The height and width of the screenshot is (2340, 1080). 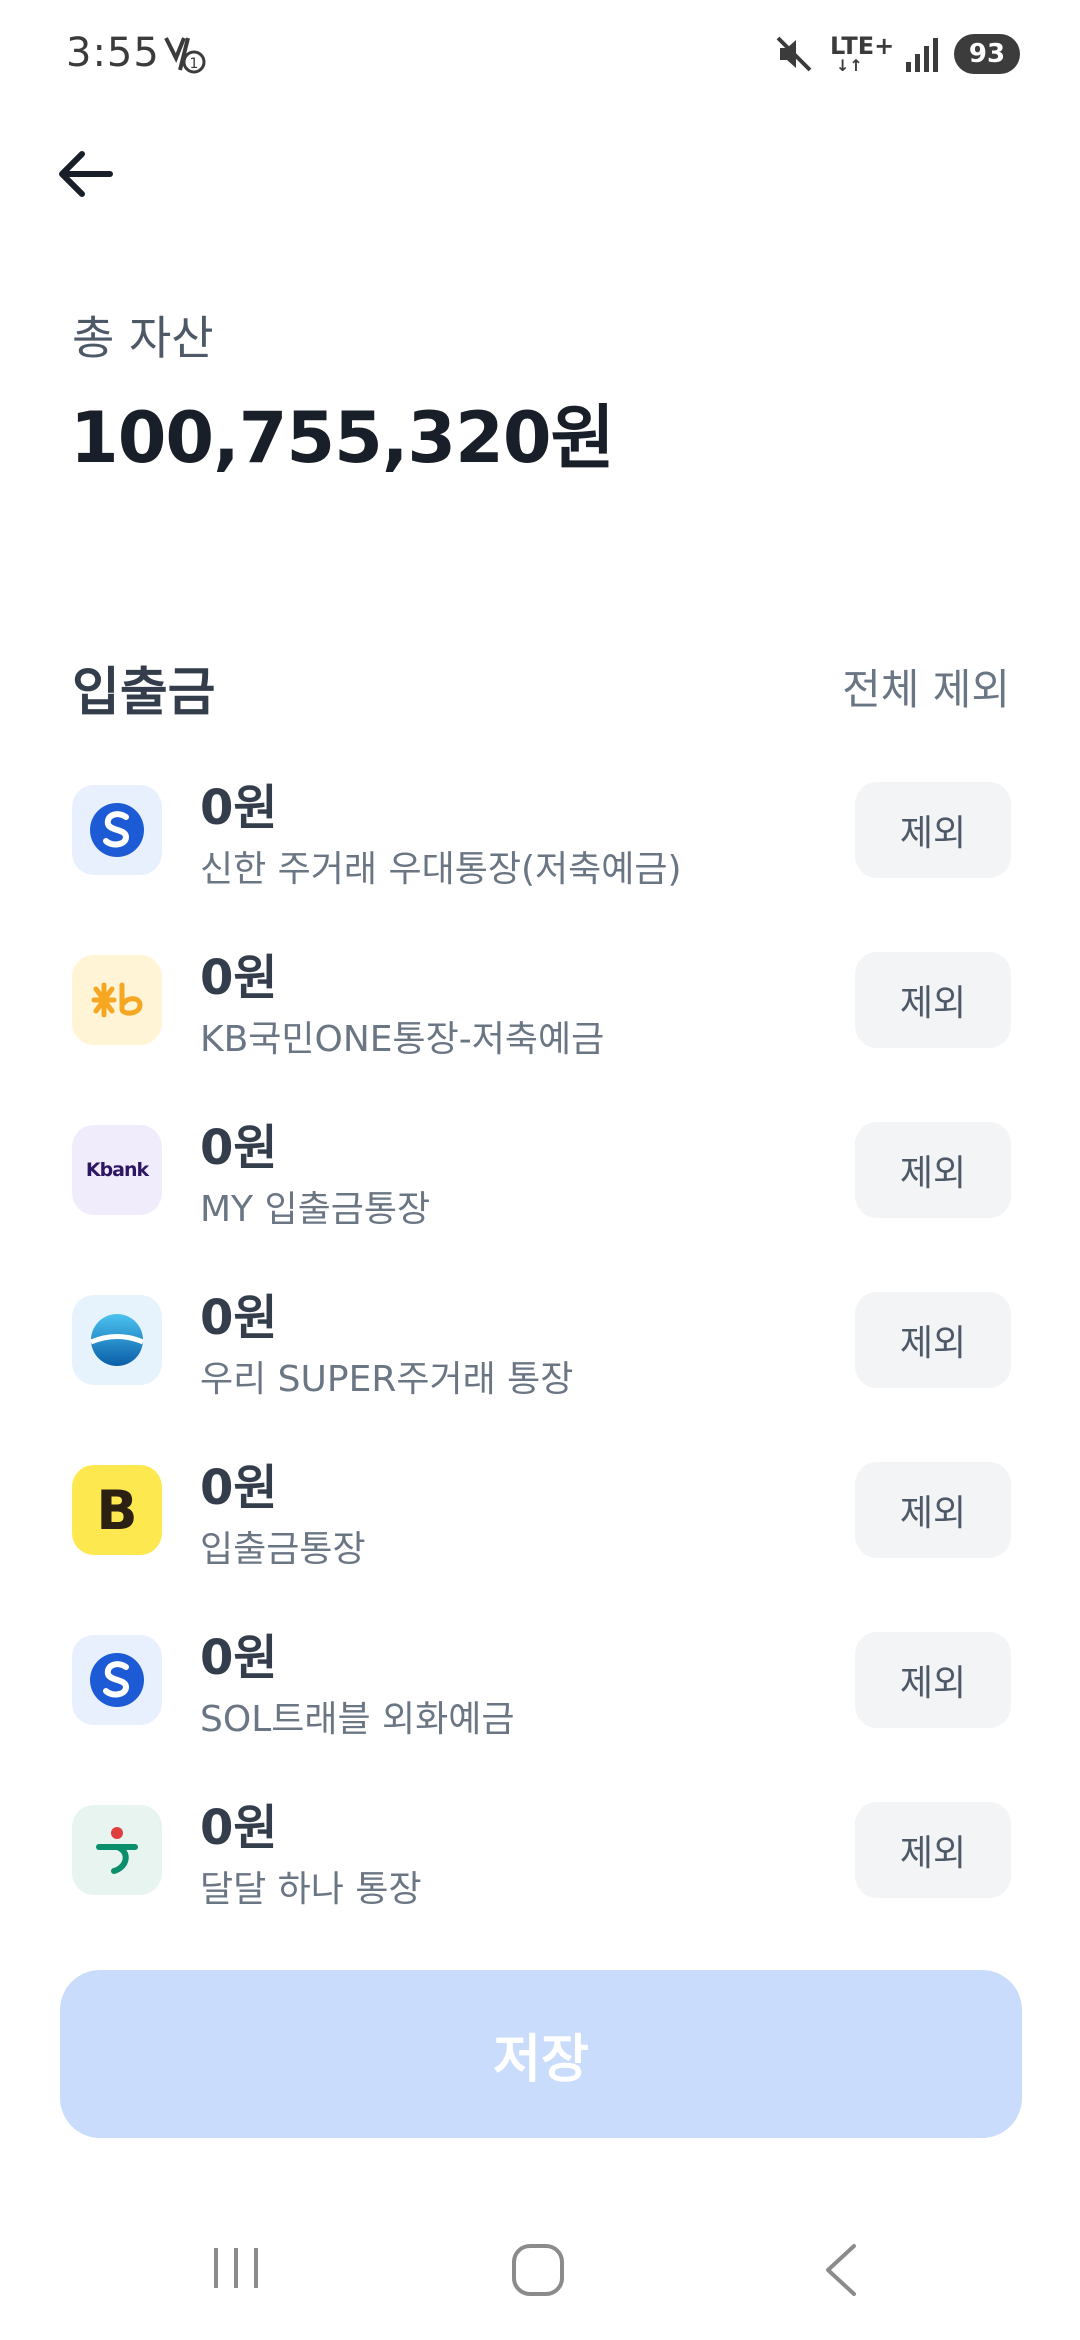 I want to click on status-right: LTE+ ↓↑ 93, so click(x=897, y=54).